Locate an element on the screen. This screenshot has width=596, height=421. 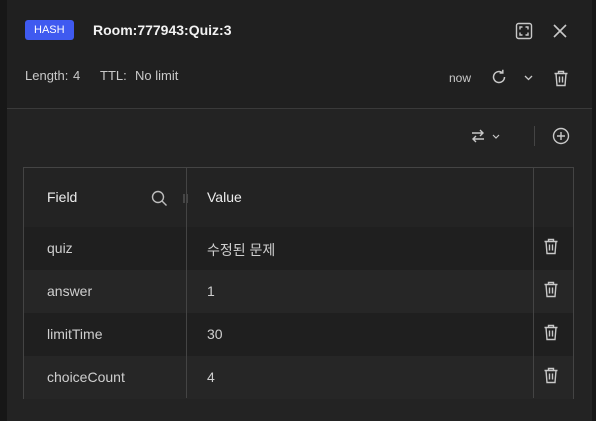
value-cell: 4 is located at coordinates (211, 377).